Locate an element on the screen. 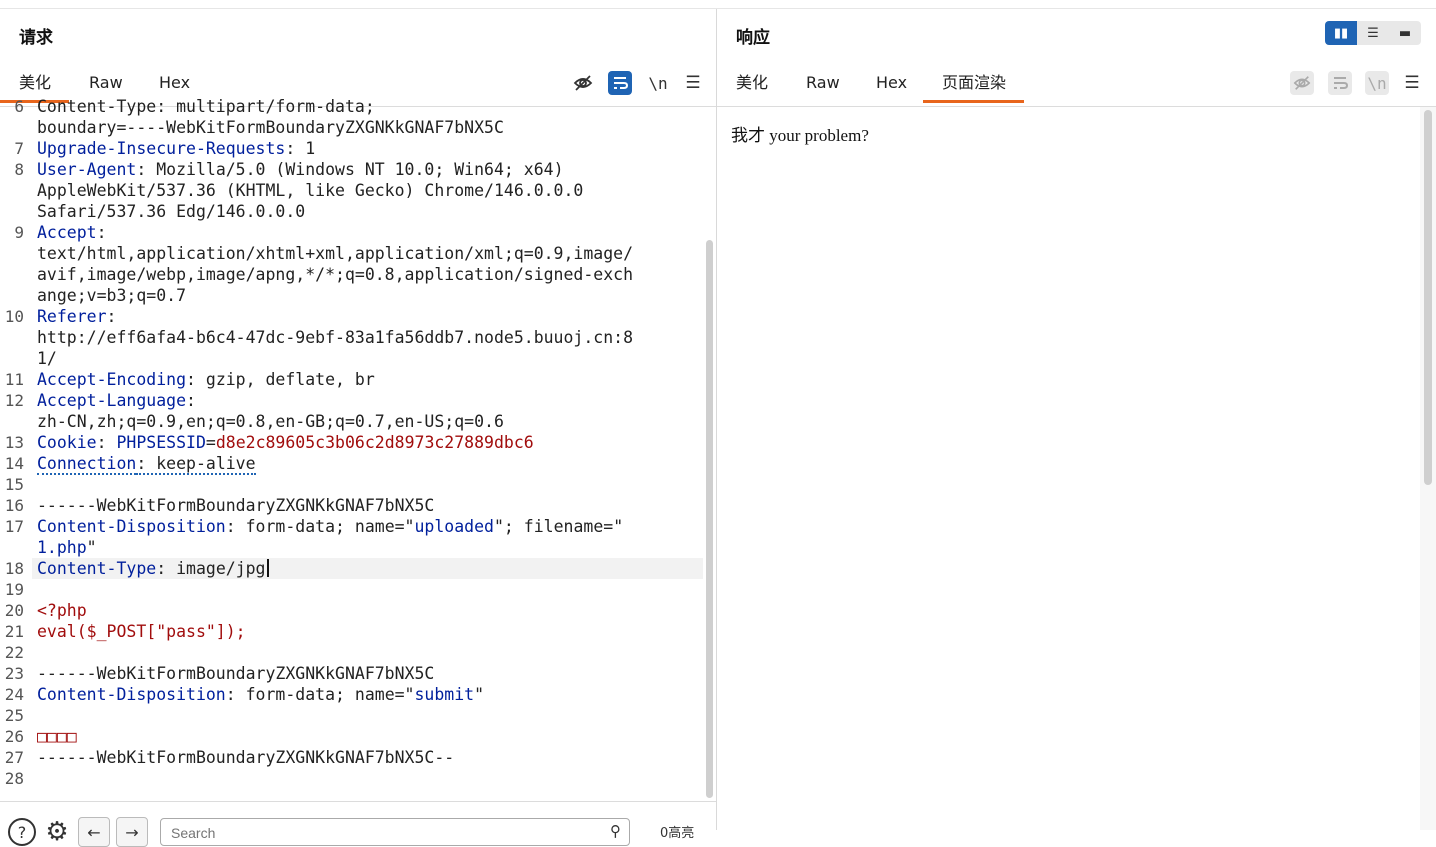 Image resolution: width=1436 pixels, height=847 pixels. resp-tab-raw: Raw is located at coordinates (823, 89).